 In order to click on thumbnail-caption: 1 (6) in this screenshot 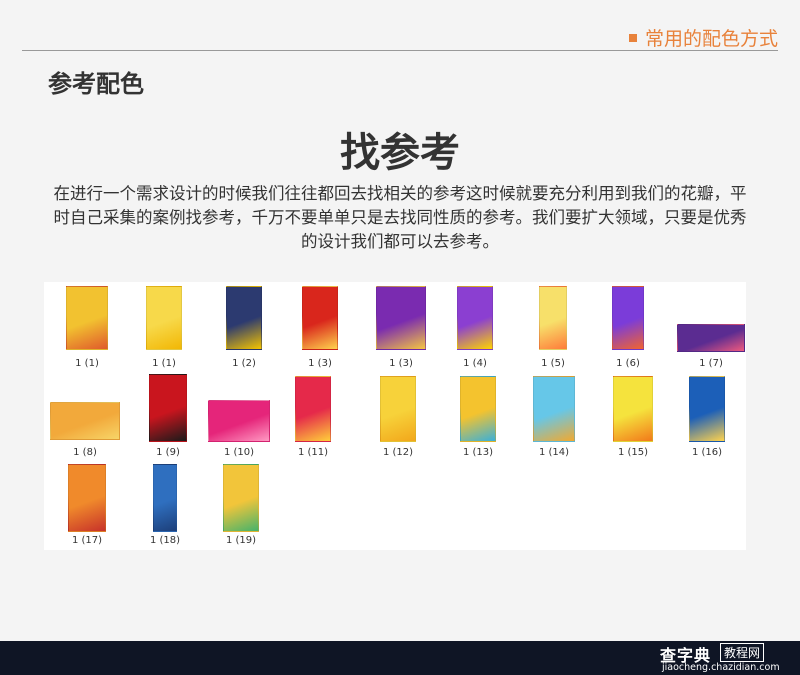, I will do `click(628, 363)`.